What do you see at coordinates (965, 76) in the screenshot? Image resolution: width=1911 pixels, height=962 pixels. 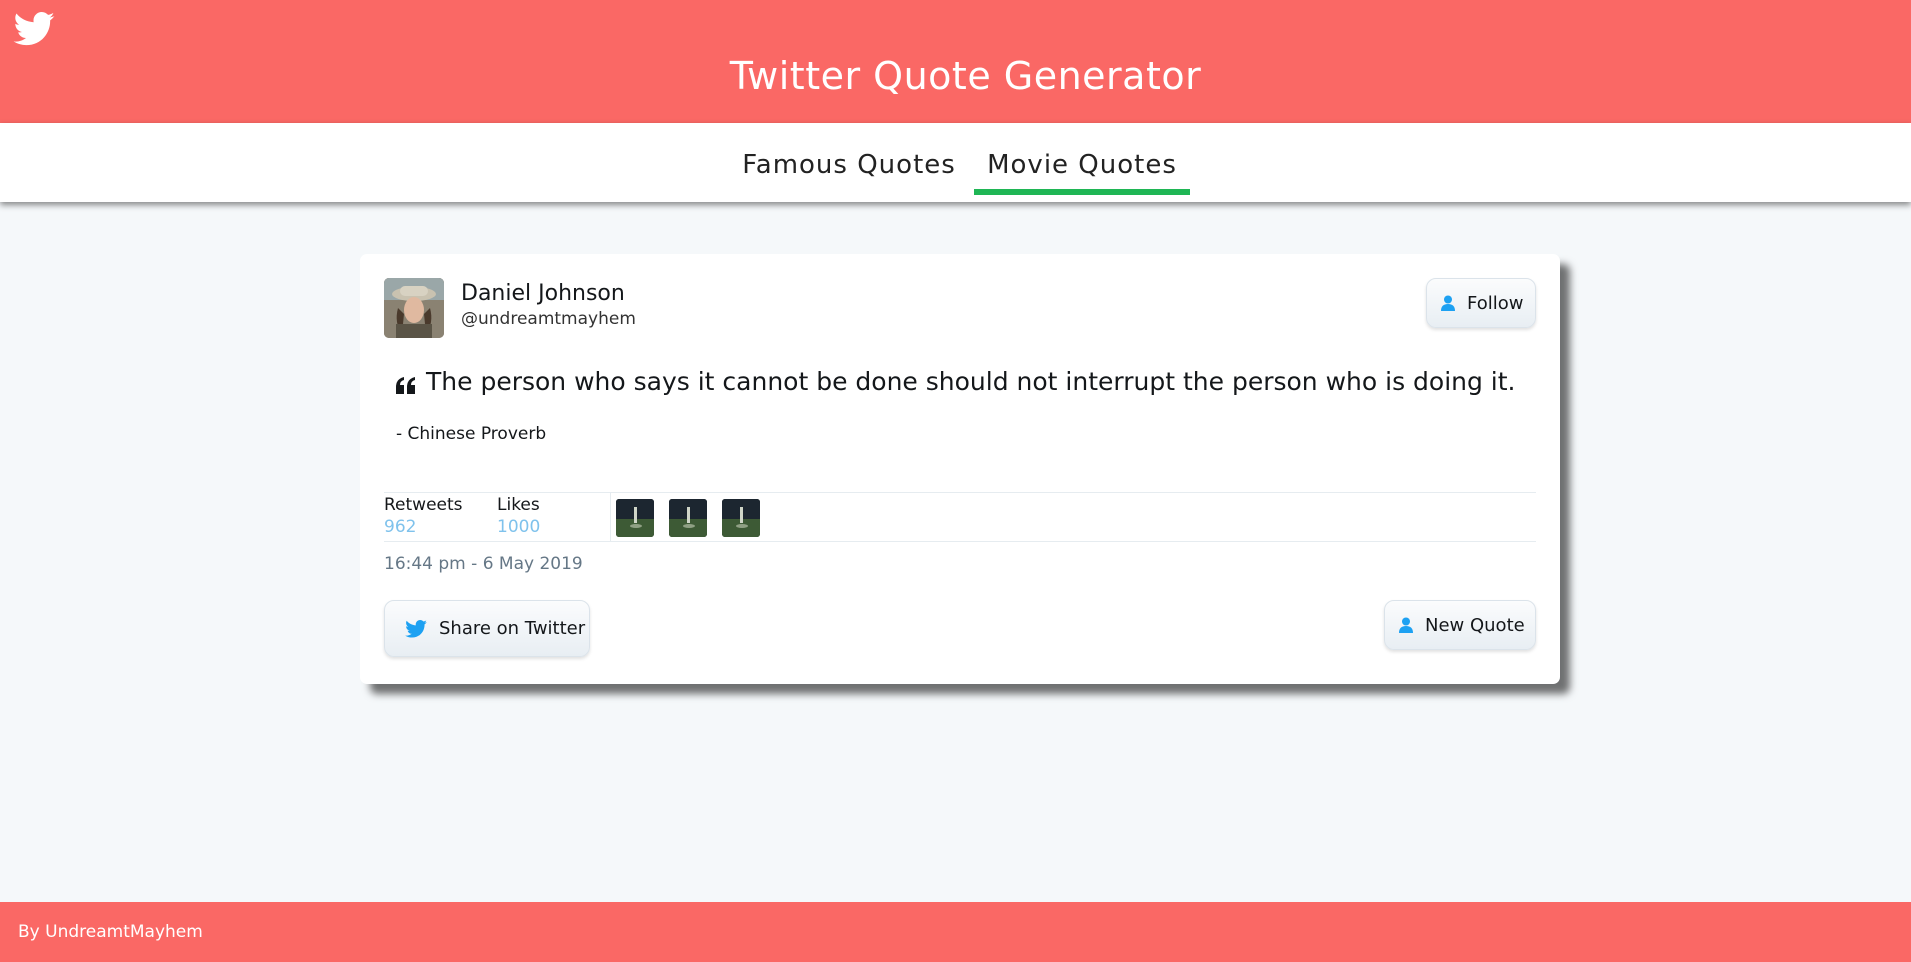 I see `app-title: Twitter Quote Generator` at bounding box center [965, 76].